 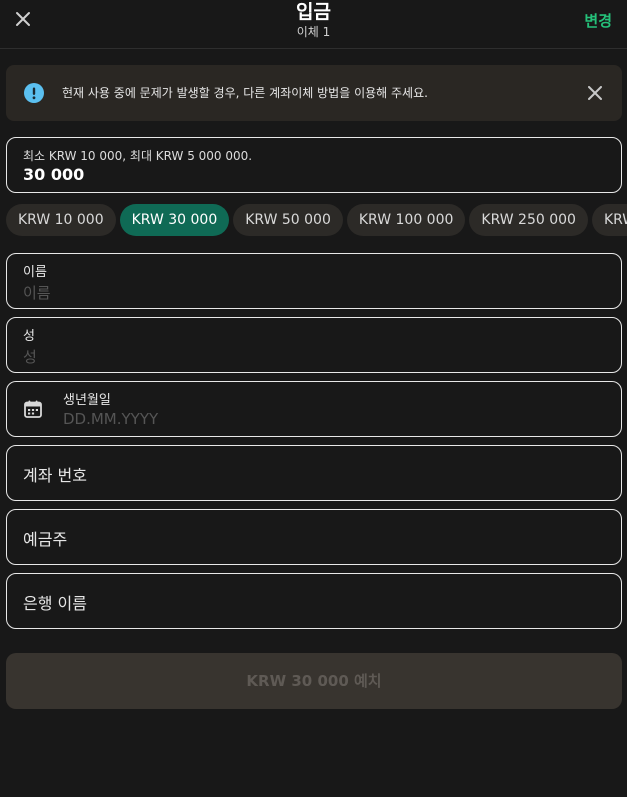 I want to click on page-title: 입금, so click(x=313, y=12).